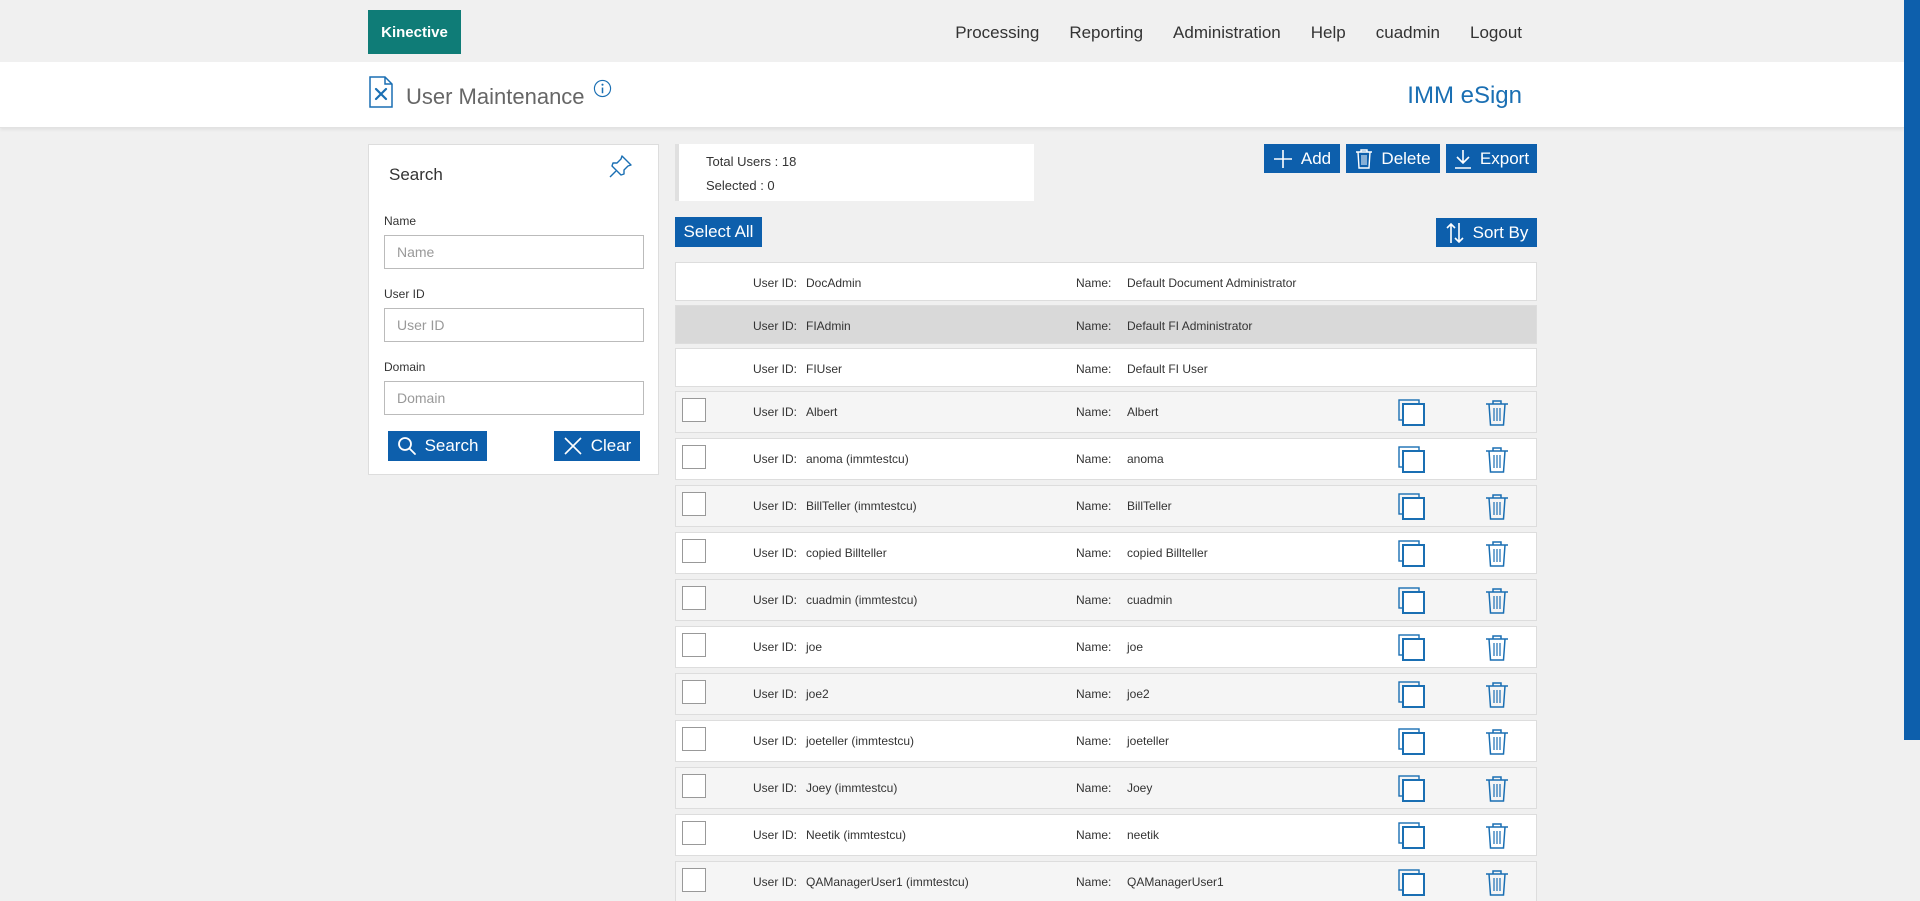 The width and height of the screenshot is (1920, 901). I want to click on name-value: joe, so click(1135, 647).